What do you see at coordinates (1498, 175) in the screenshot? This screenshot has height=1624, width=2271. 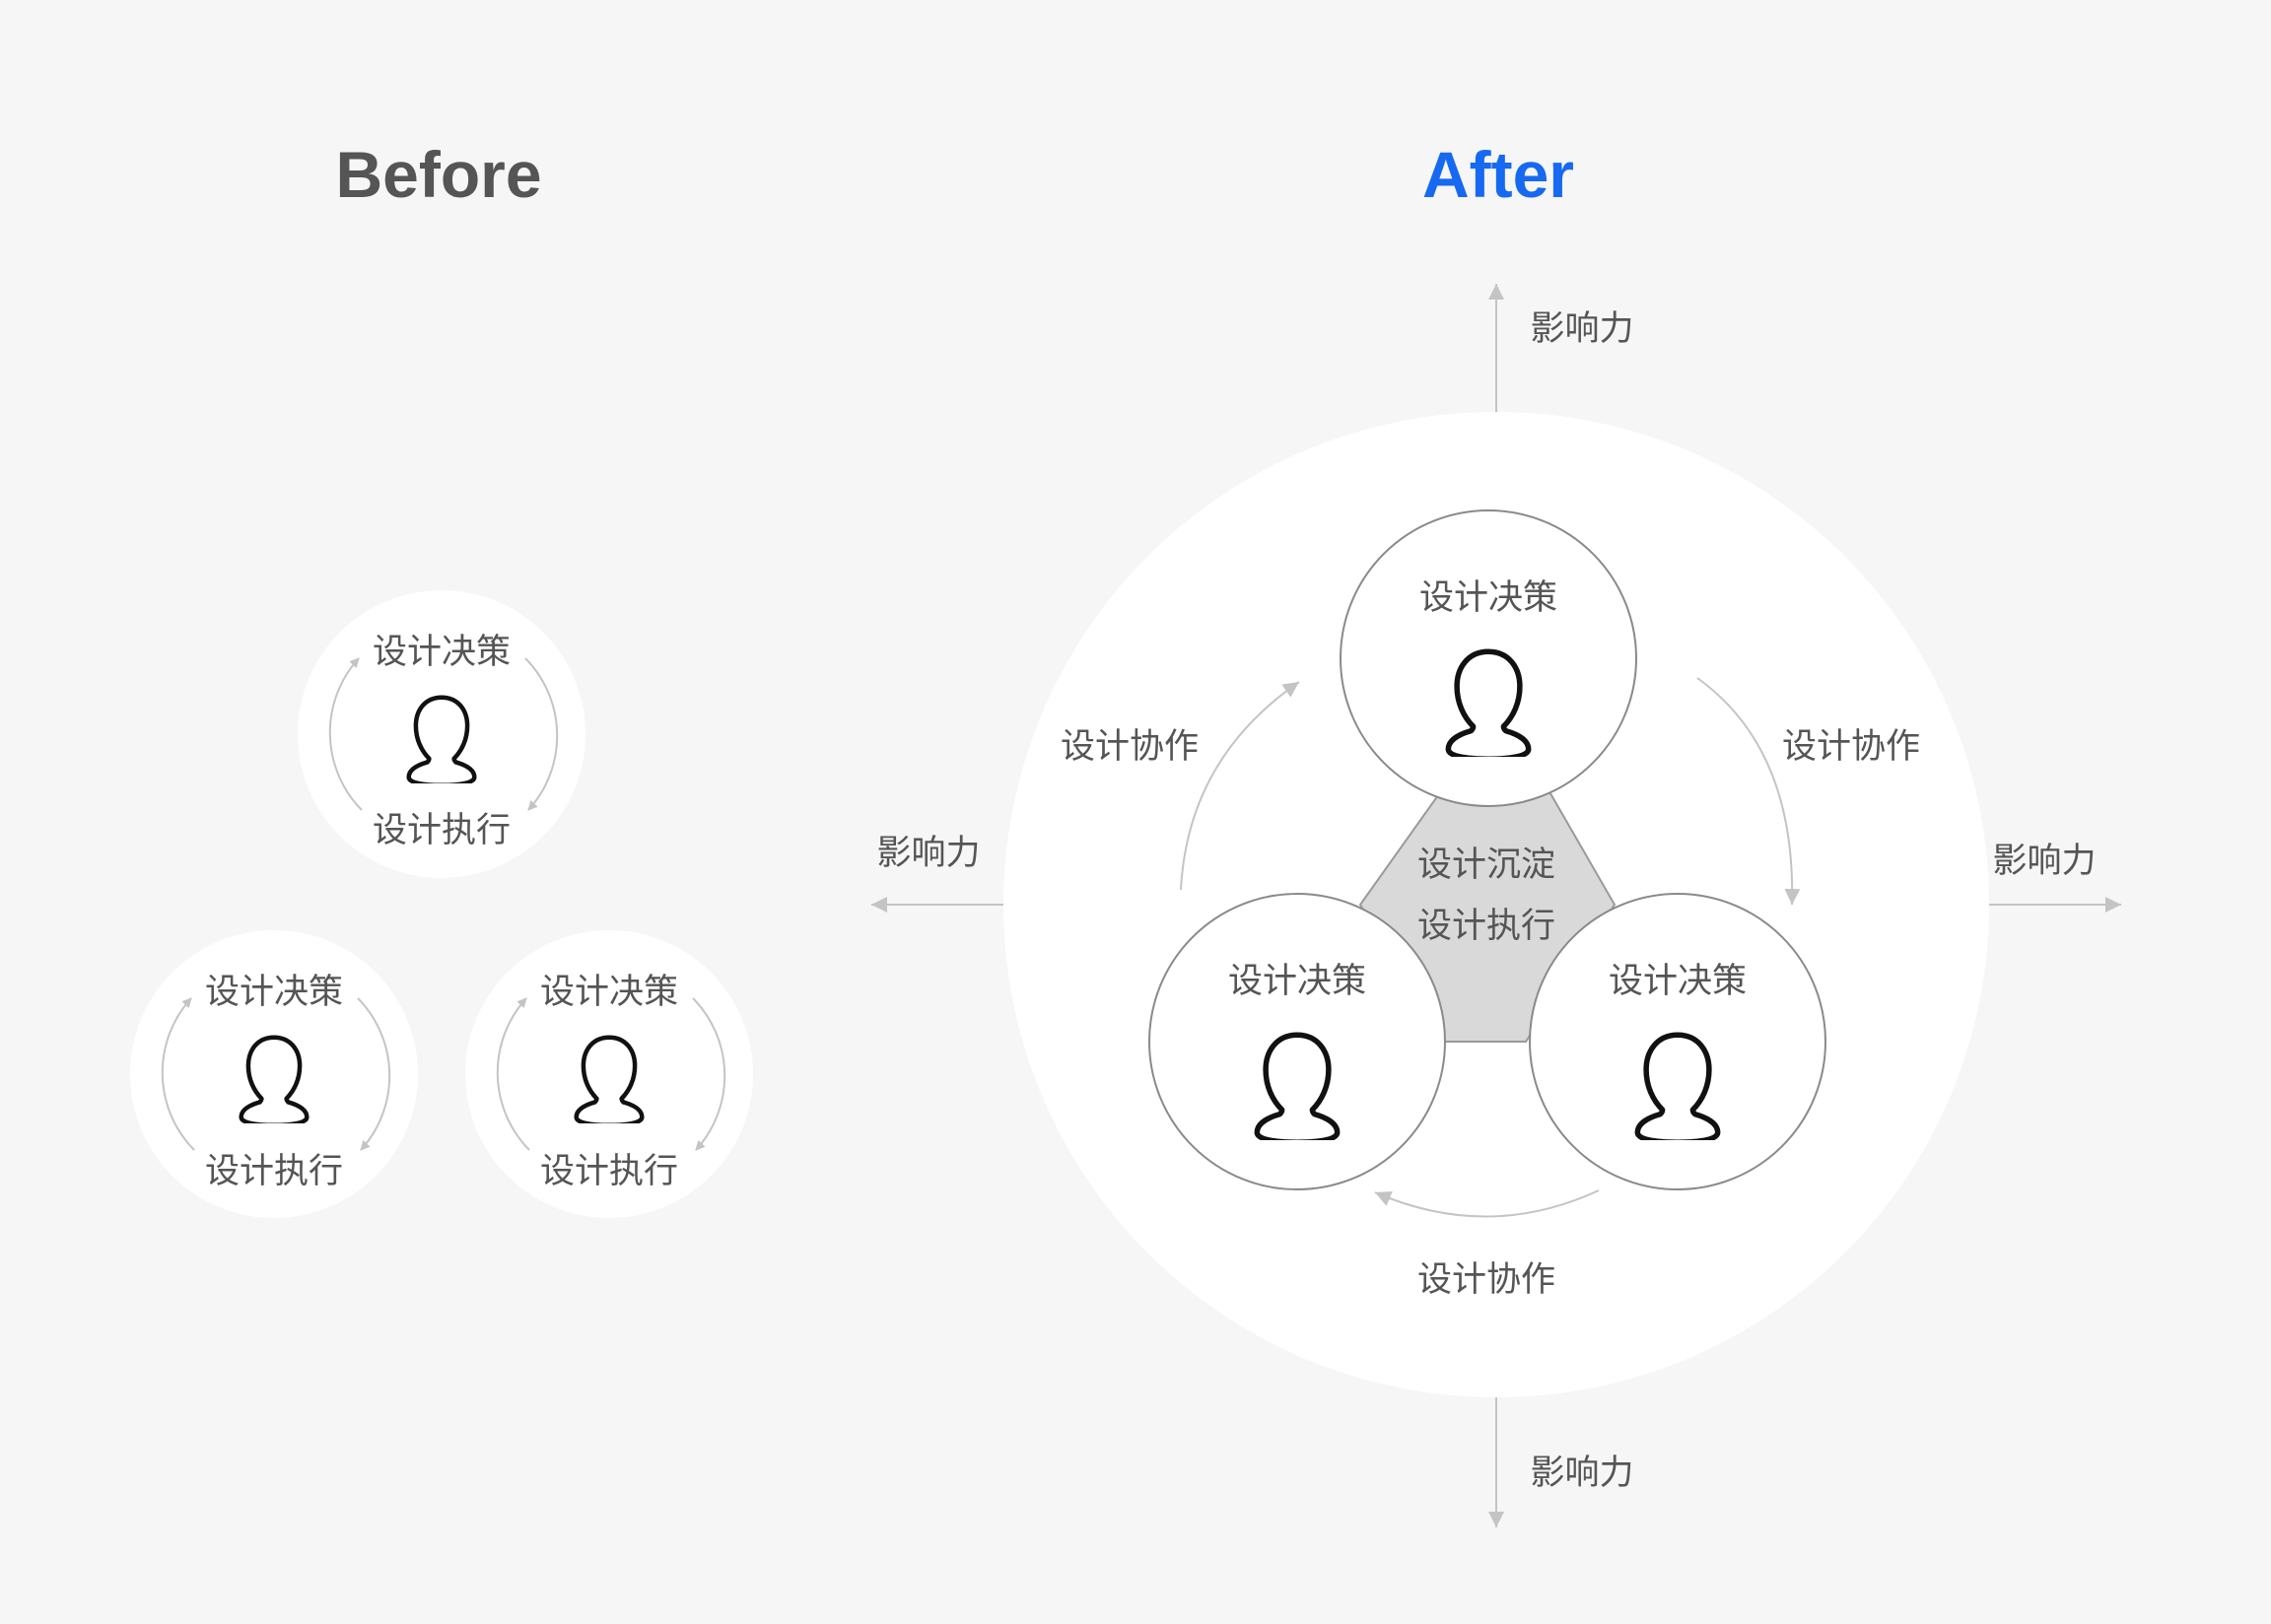 I see `after-title: After` at bounding box center [1498, 175].